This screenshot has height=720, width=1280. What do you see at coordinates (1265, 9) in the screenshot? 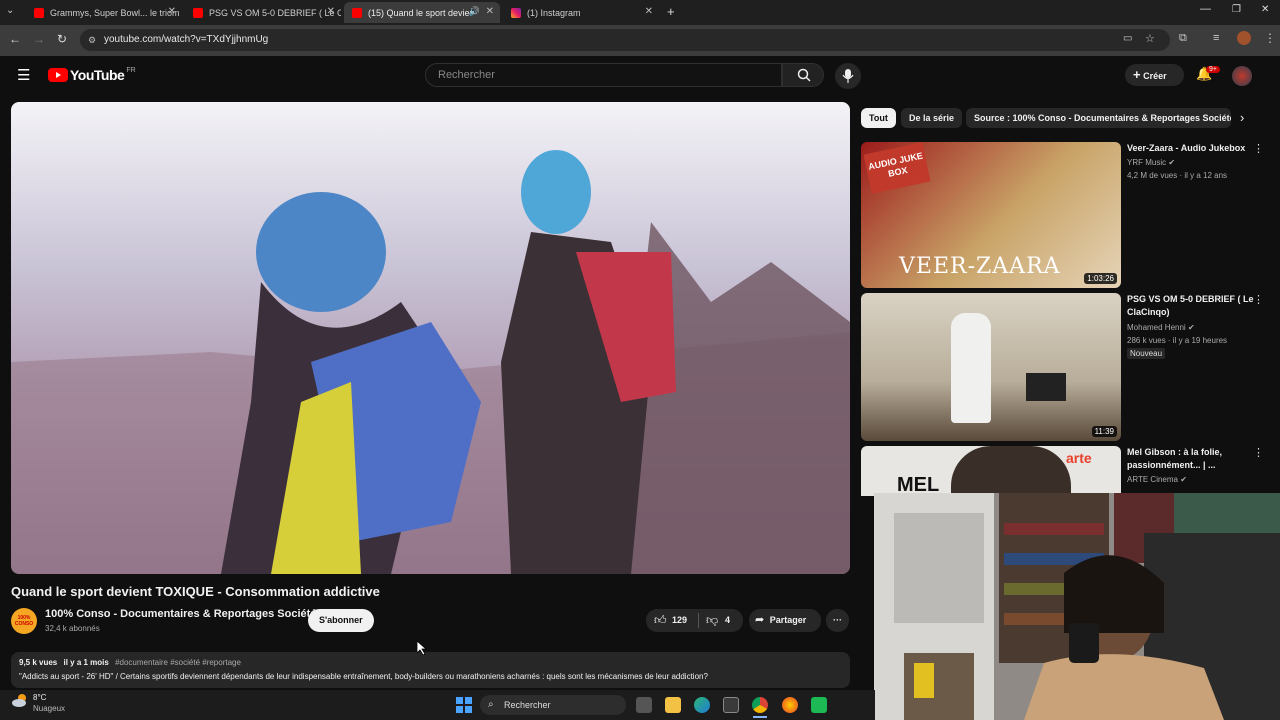
I see `close-window-icon: ✕` at bounding box center [1265, 9].